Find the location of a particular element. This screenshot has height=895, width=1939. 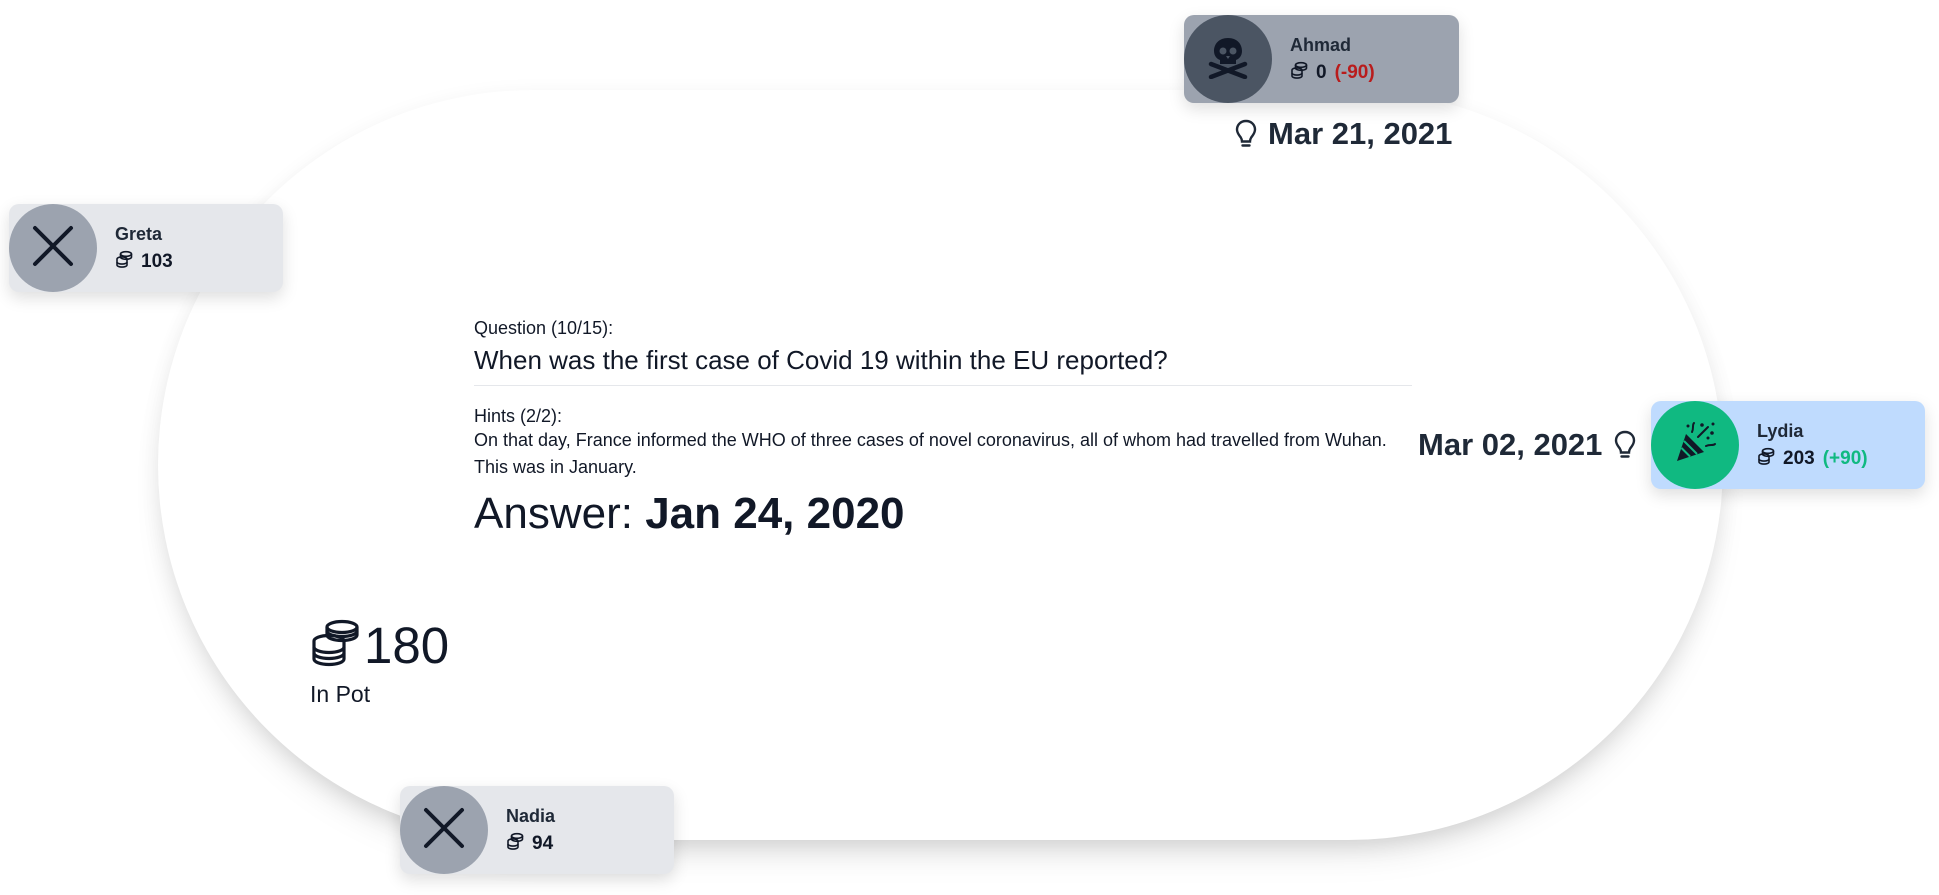

player-coins-greta: 103 is located at coordinates (157, 261).